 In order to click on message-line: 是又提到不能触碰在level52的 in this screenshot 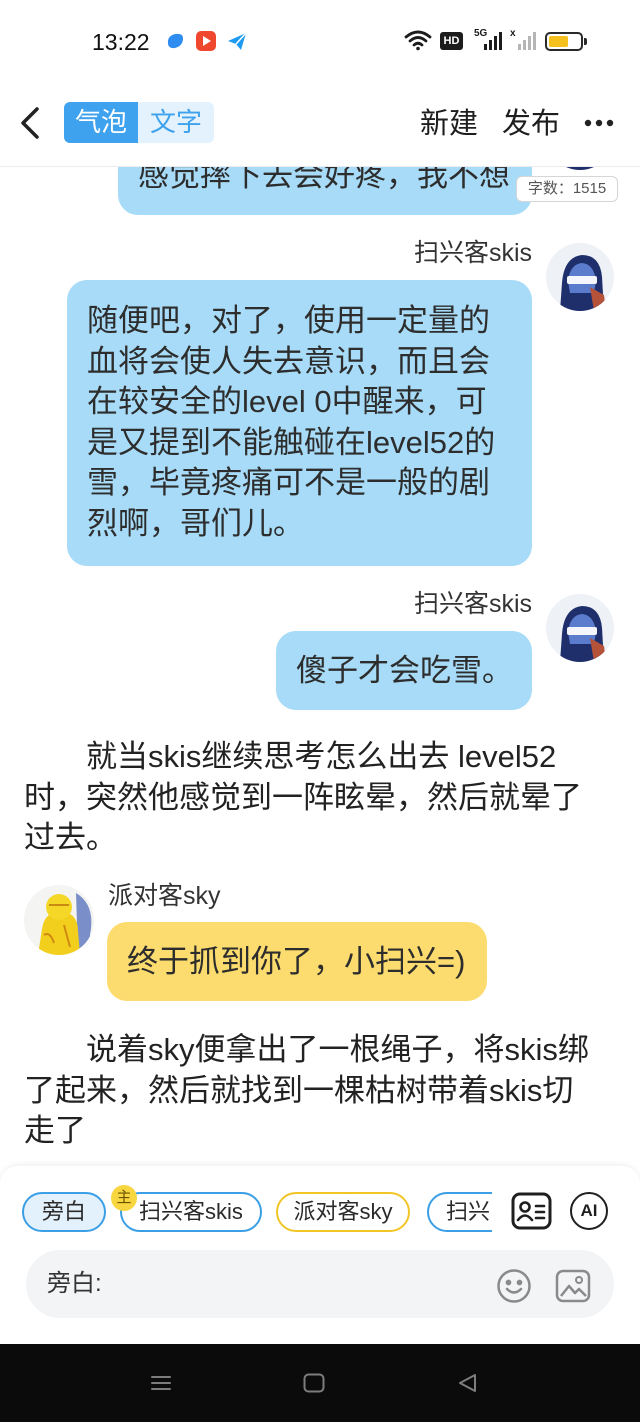, I will do `click(291, 442)`.